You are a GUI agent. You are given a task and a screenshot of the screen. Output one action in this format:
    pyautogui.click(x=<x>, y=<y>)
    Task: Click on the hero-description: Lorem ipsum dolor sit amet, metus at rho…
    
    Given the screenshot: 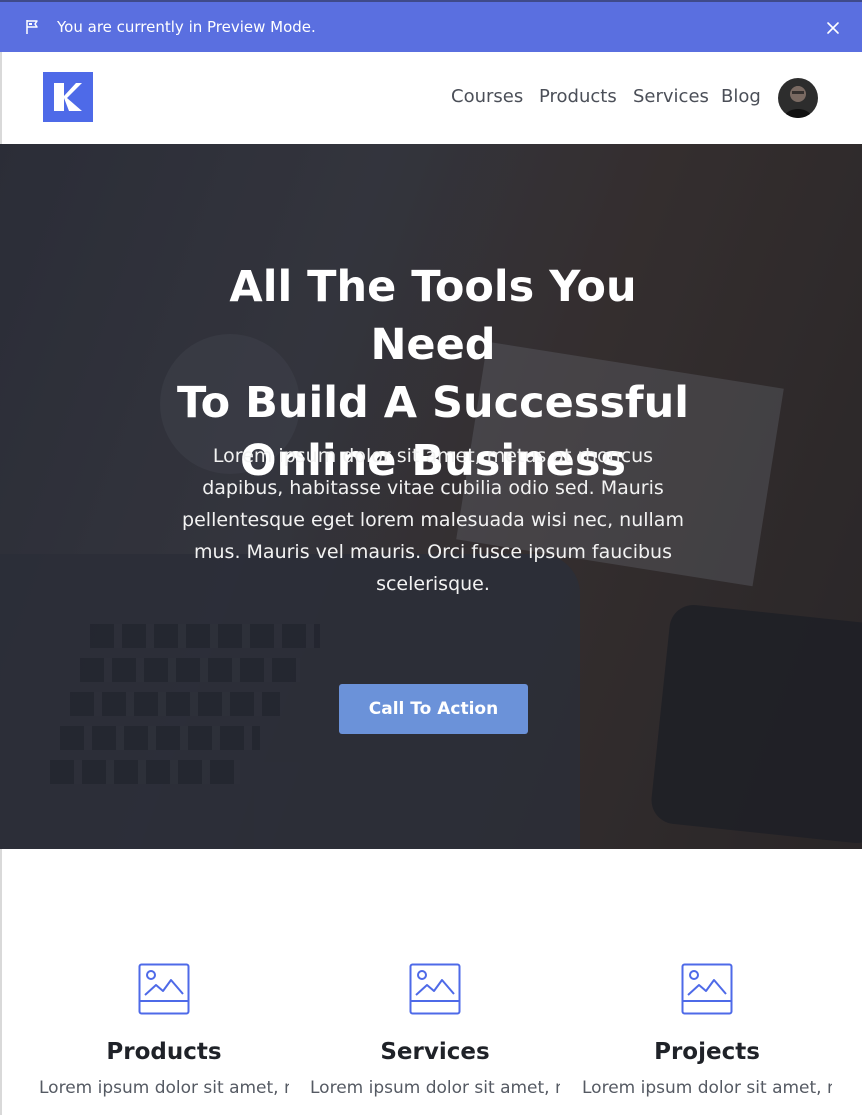 What is the action you would take?
    pyautogui.click(x=433, y=520)
    